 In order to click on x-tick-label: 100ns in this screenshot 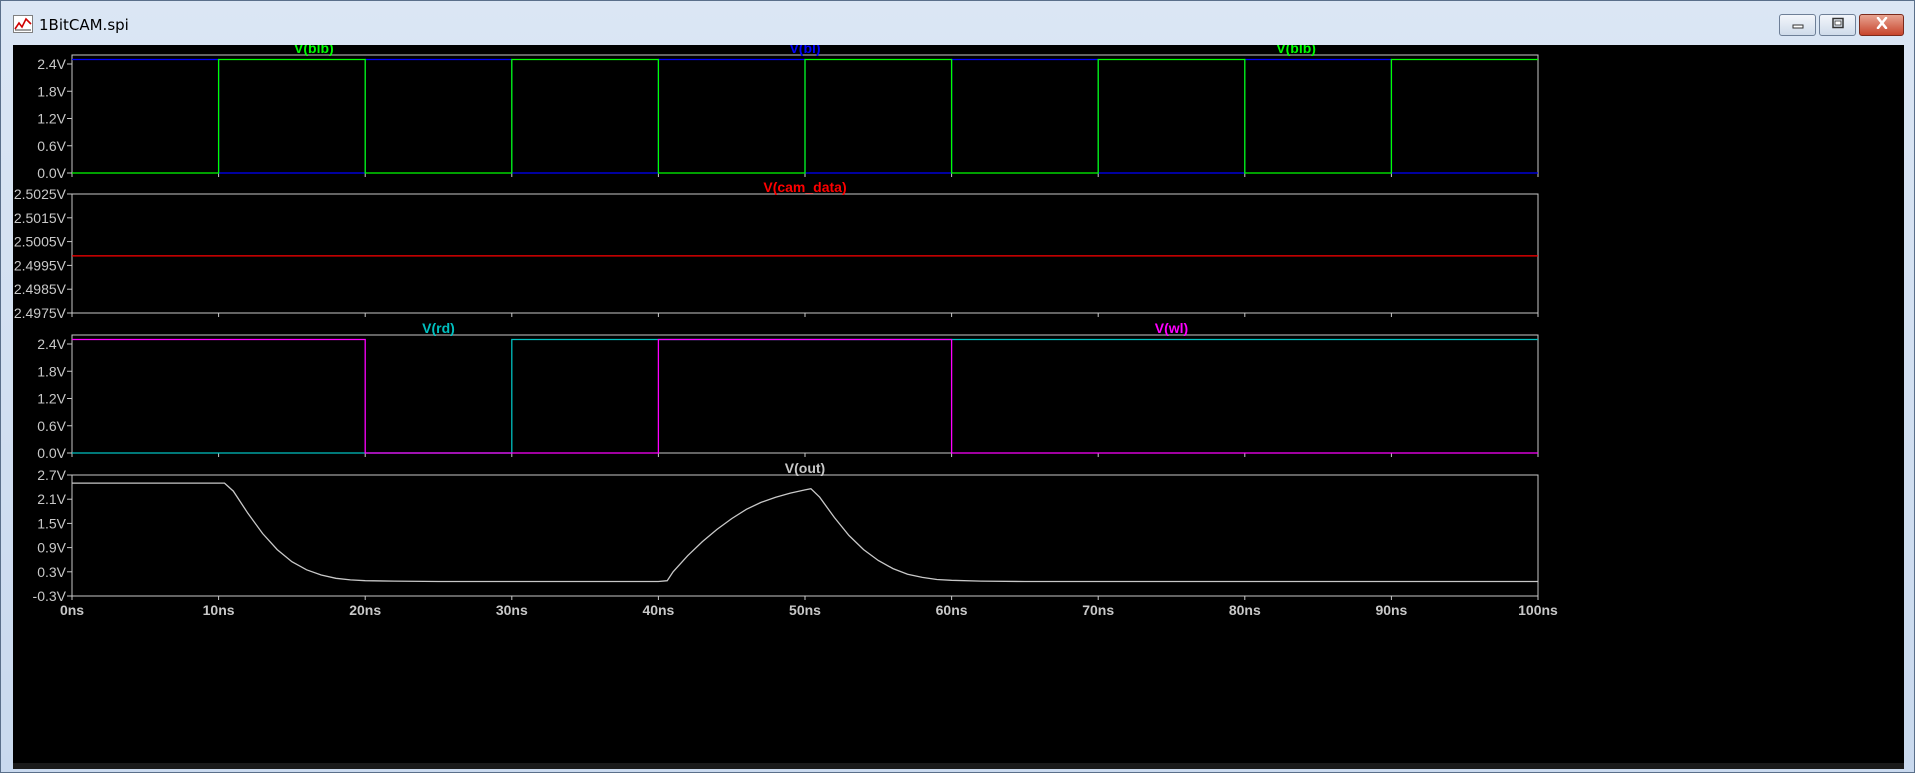, I will do `click(1538, 610)`.